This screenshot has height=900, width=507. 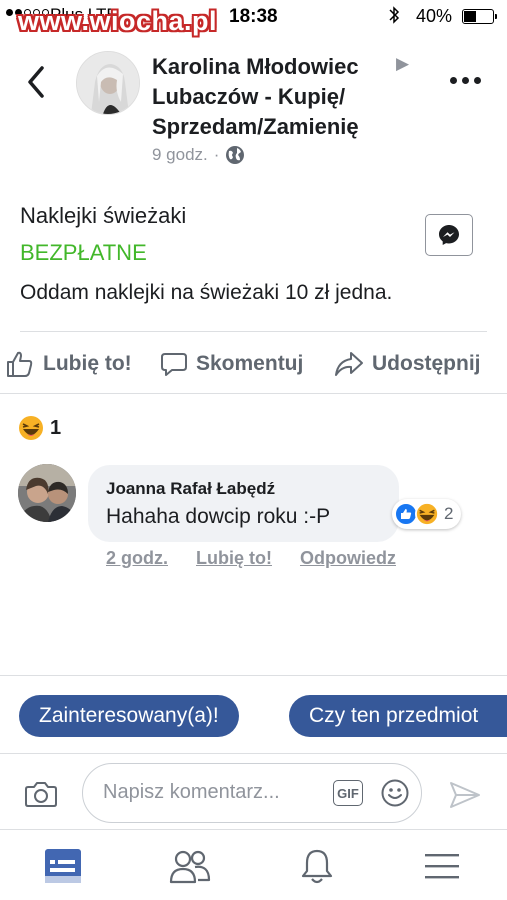 What do you see at coordinates (434, 16) in the screenshot?
I see `battery-percent: 40%` at bounding box center [434, 16].